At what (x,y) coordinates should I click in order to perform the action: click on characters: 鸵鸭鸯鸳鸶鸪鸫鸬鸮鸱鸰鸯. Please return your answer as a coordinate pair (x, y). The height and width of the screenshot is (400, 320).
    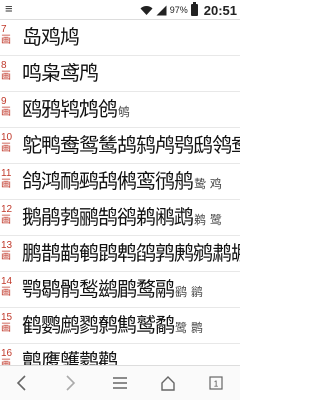
    Looking at the image, I should click on (131, 145).